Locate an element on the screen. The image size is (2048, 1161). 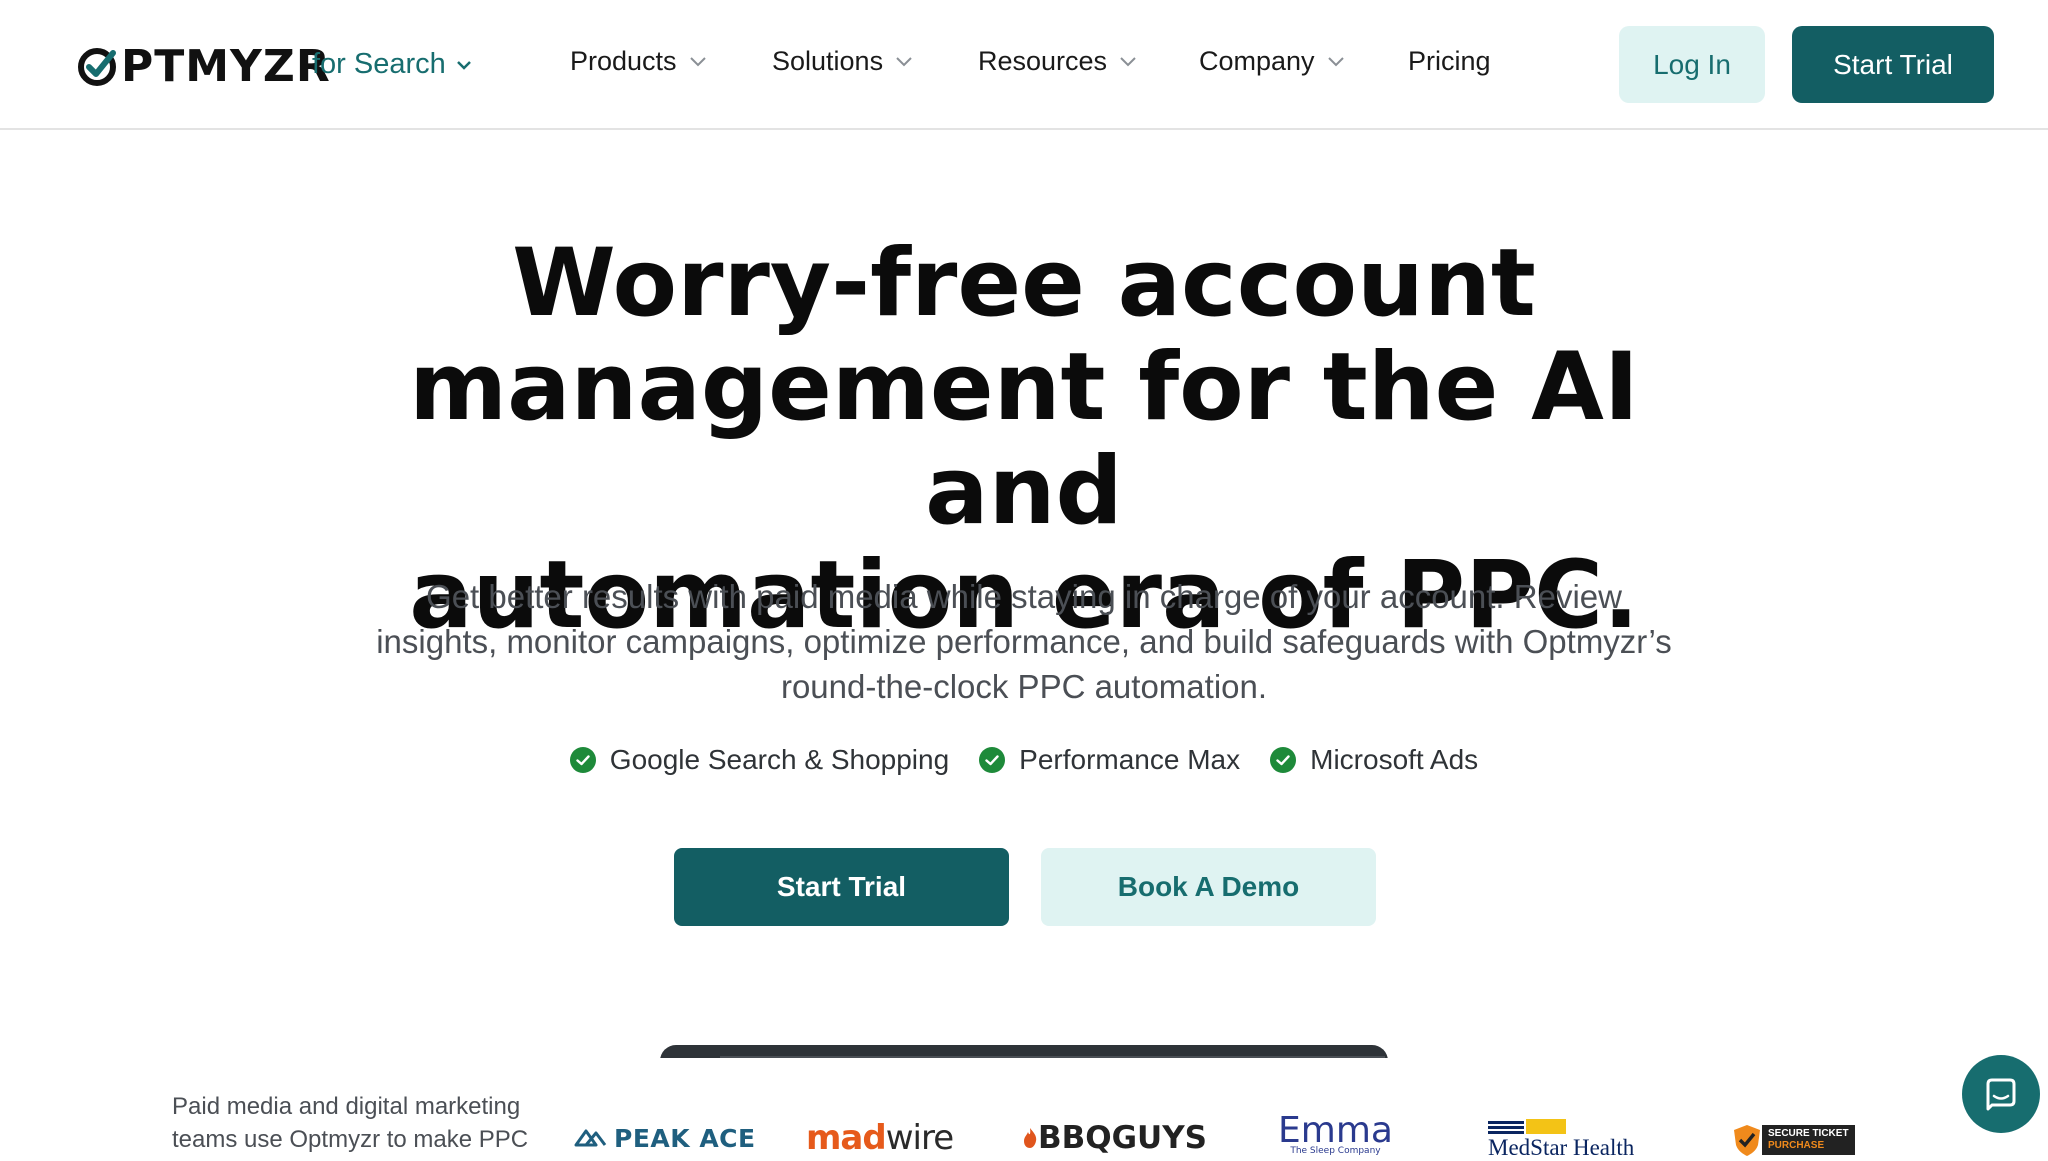
feature-item: Microsoft Ads is located at coordinates (1374, 760).